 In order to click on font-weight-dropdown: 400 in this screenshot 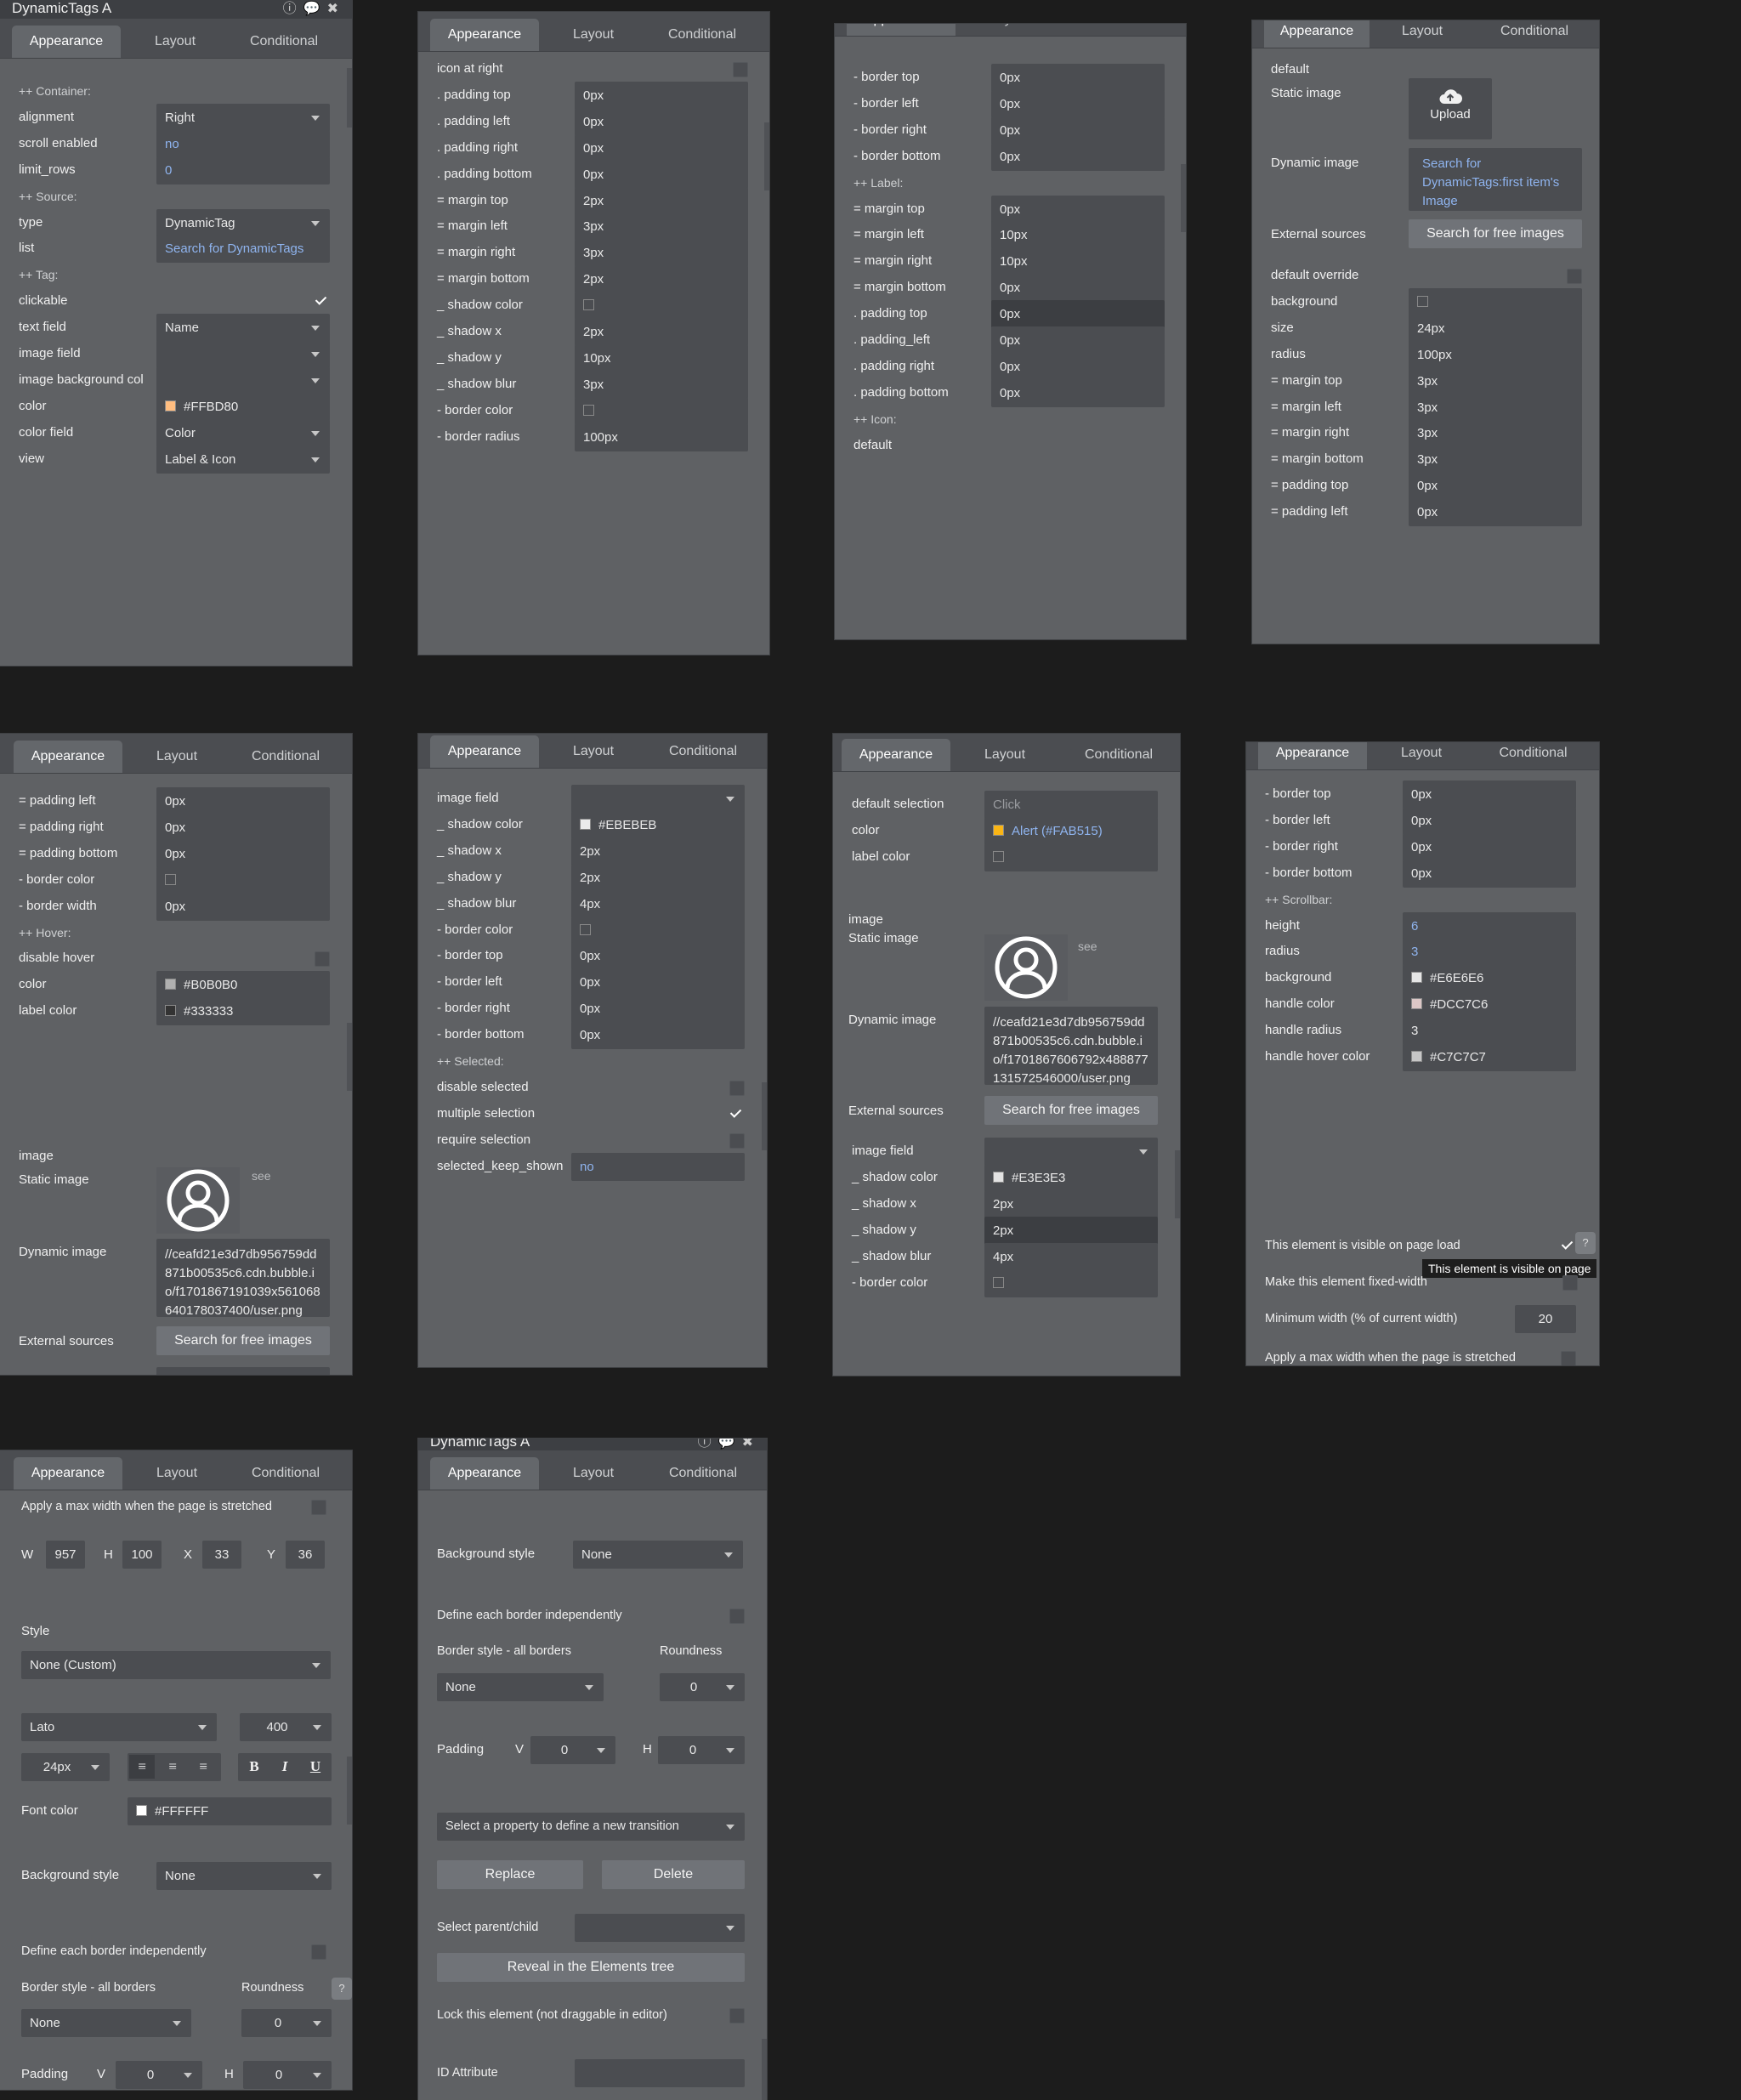, I will do `click(286, 1727)`.